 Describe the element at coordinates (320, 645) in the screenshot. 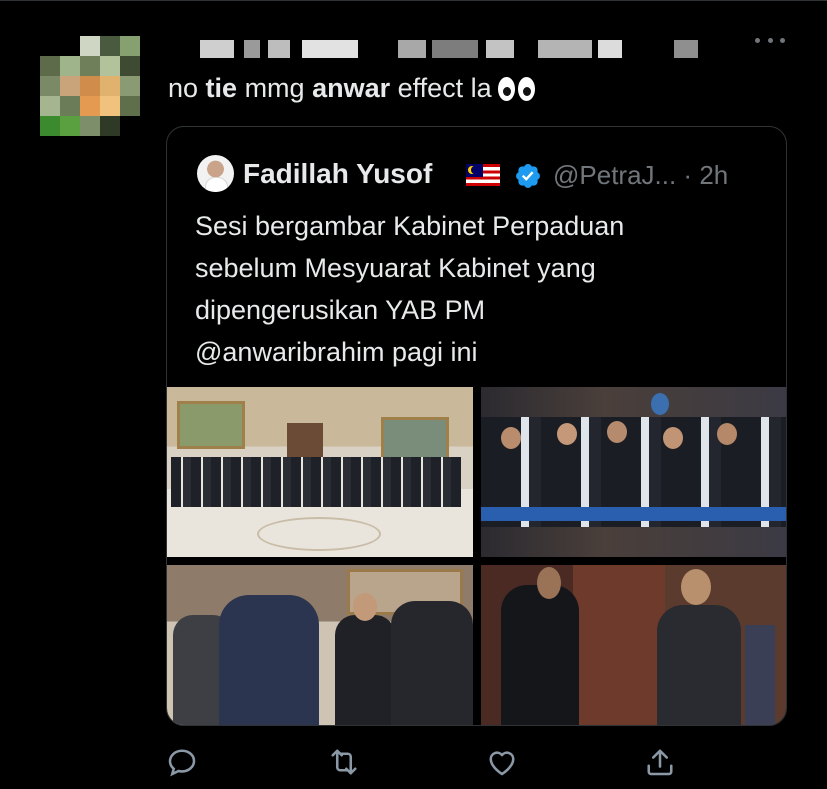

I see `photo-candid-conversation` at that location.